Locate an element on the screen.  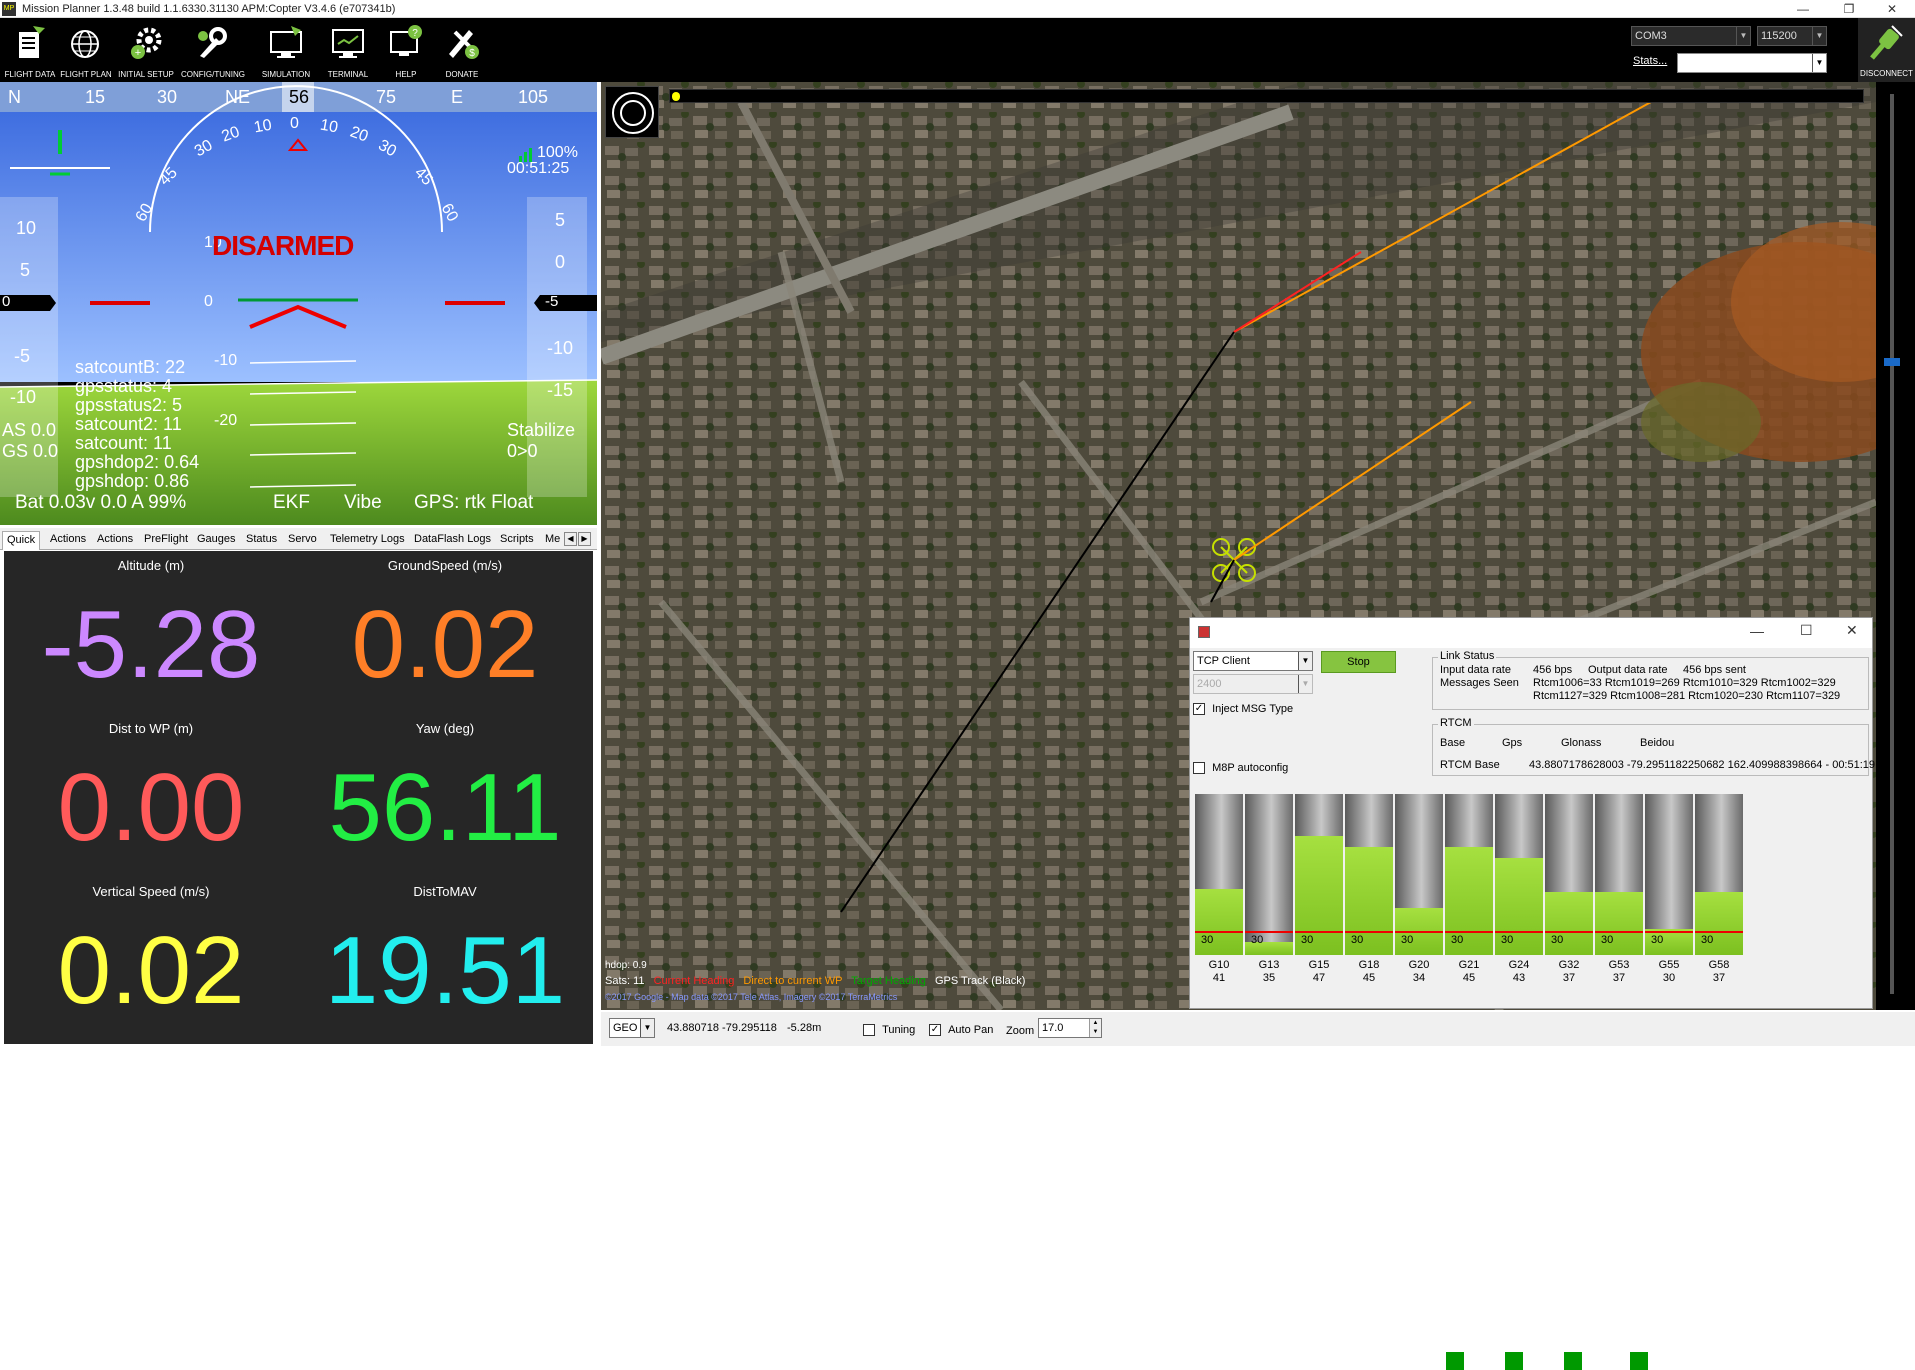
tab-actions: Actions is located at coordinates (68, 540).